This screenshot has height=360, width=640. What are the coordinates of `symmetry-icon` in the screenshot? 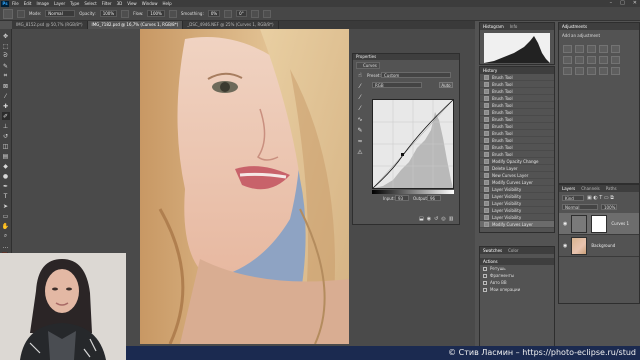 It's located at (266, 13).